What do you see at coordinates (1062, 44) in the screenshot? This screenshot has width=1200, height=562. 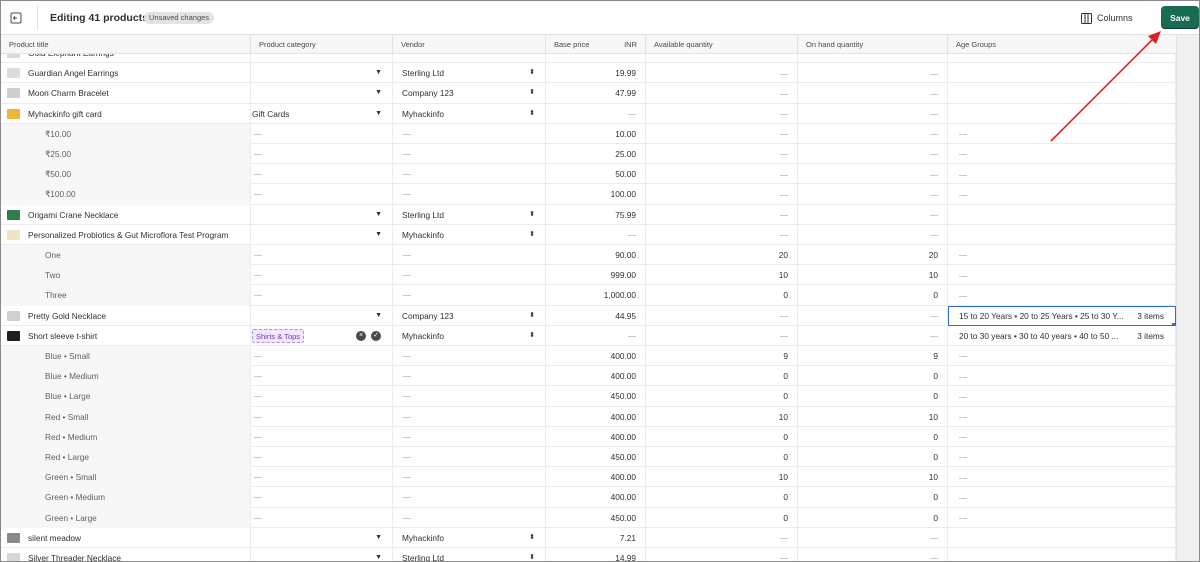 I see `header-age-groups: Age Groups` at bounding box center [1062, 44].